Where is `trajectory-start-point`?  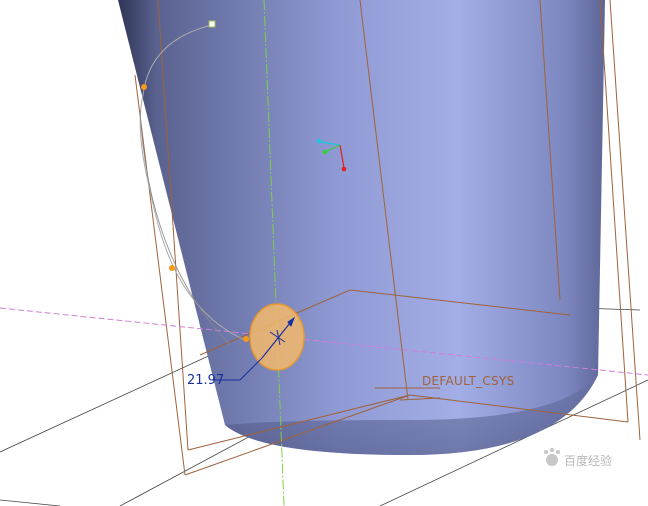 trajectory-start-point is located at coordinates (212, 24).